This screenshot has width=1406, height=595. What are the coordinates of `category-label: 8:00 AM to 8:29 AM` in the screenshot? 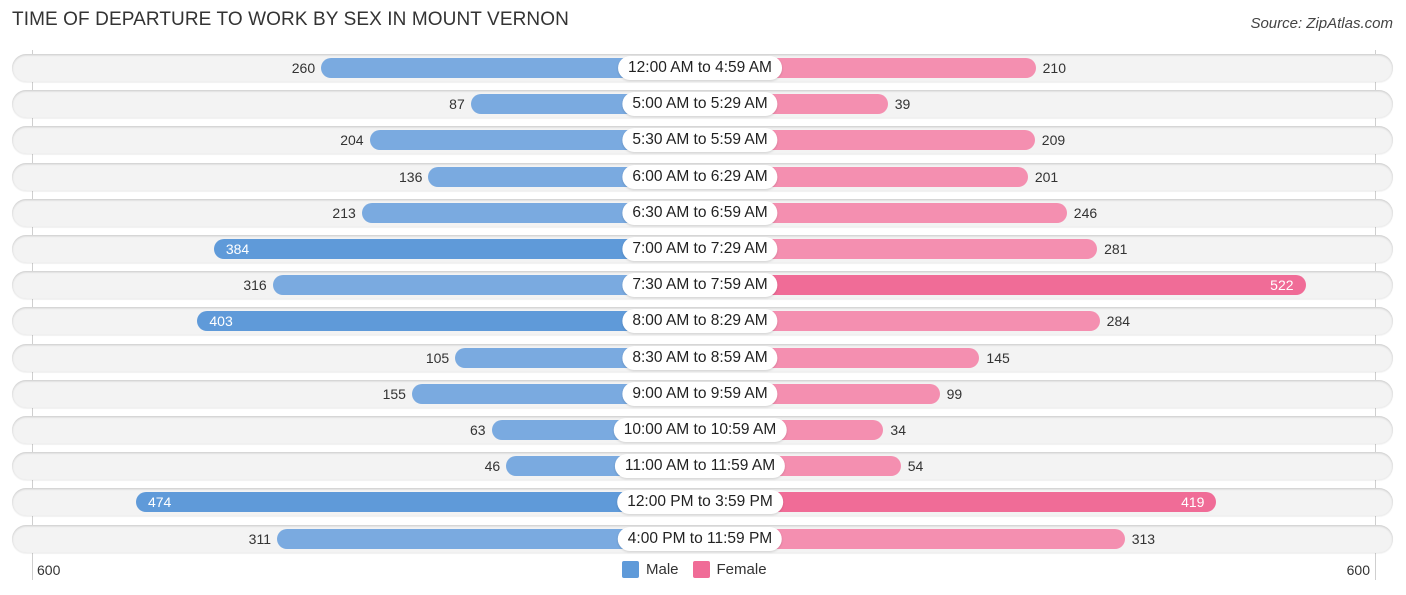 It's located at (700, 321).